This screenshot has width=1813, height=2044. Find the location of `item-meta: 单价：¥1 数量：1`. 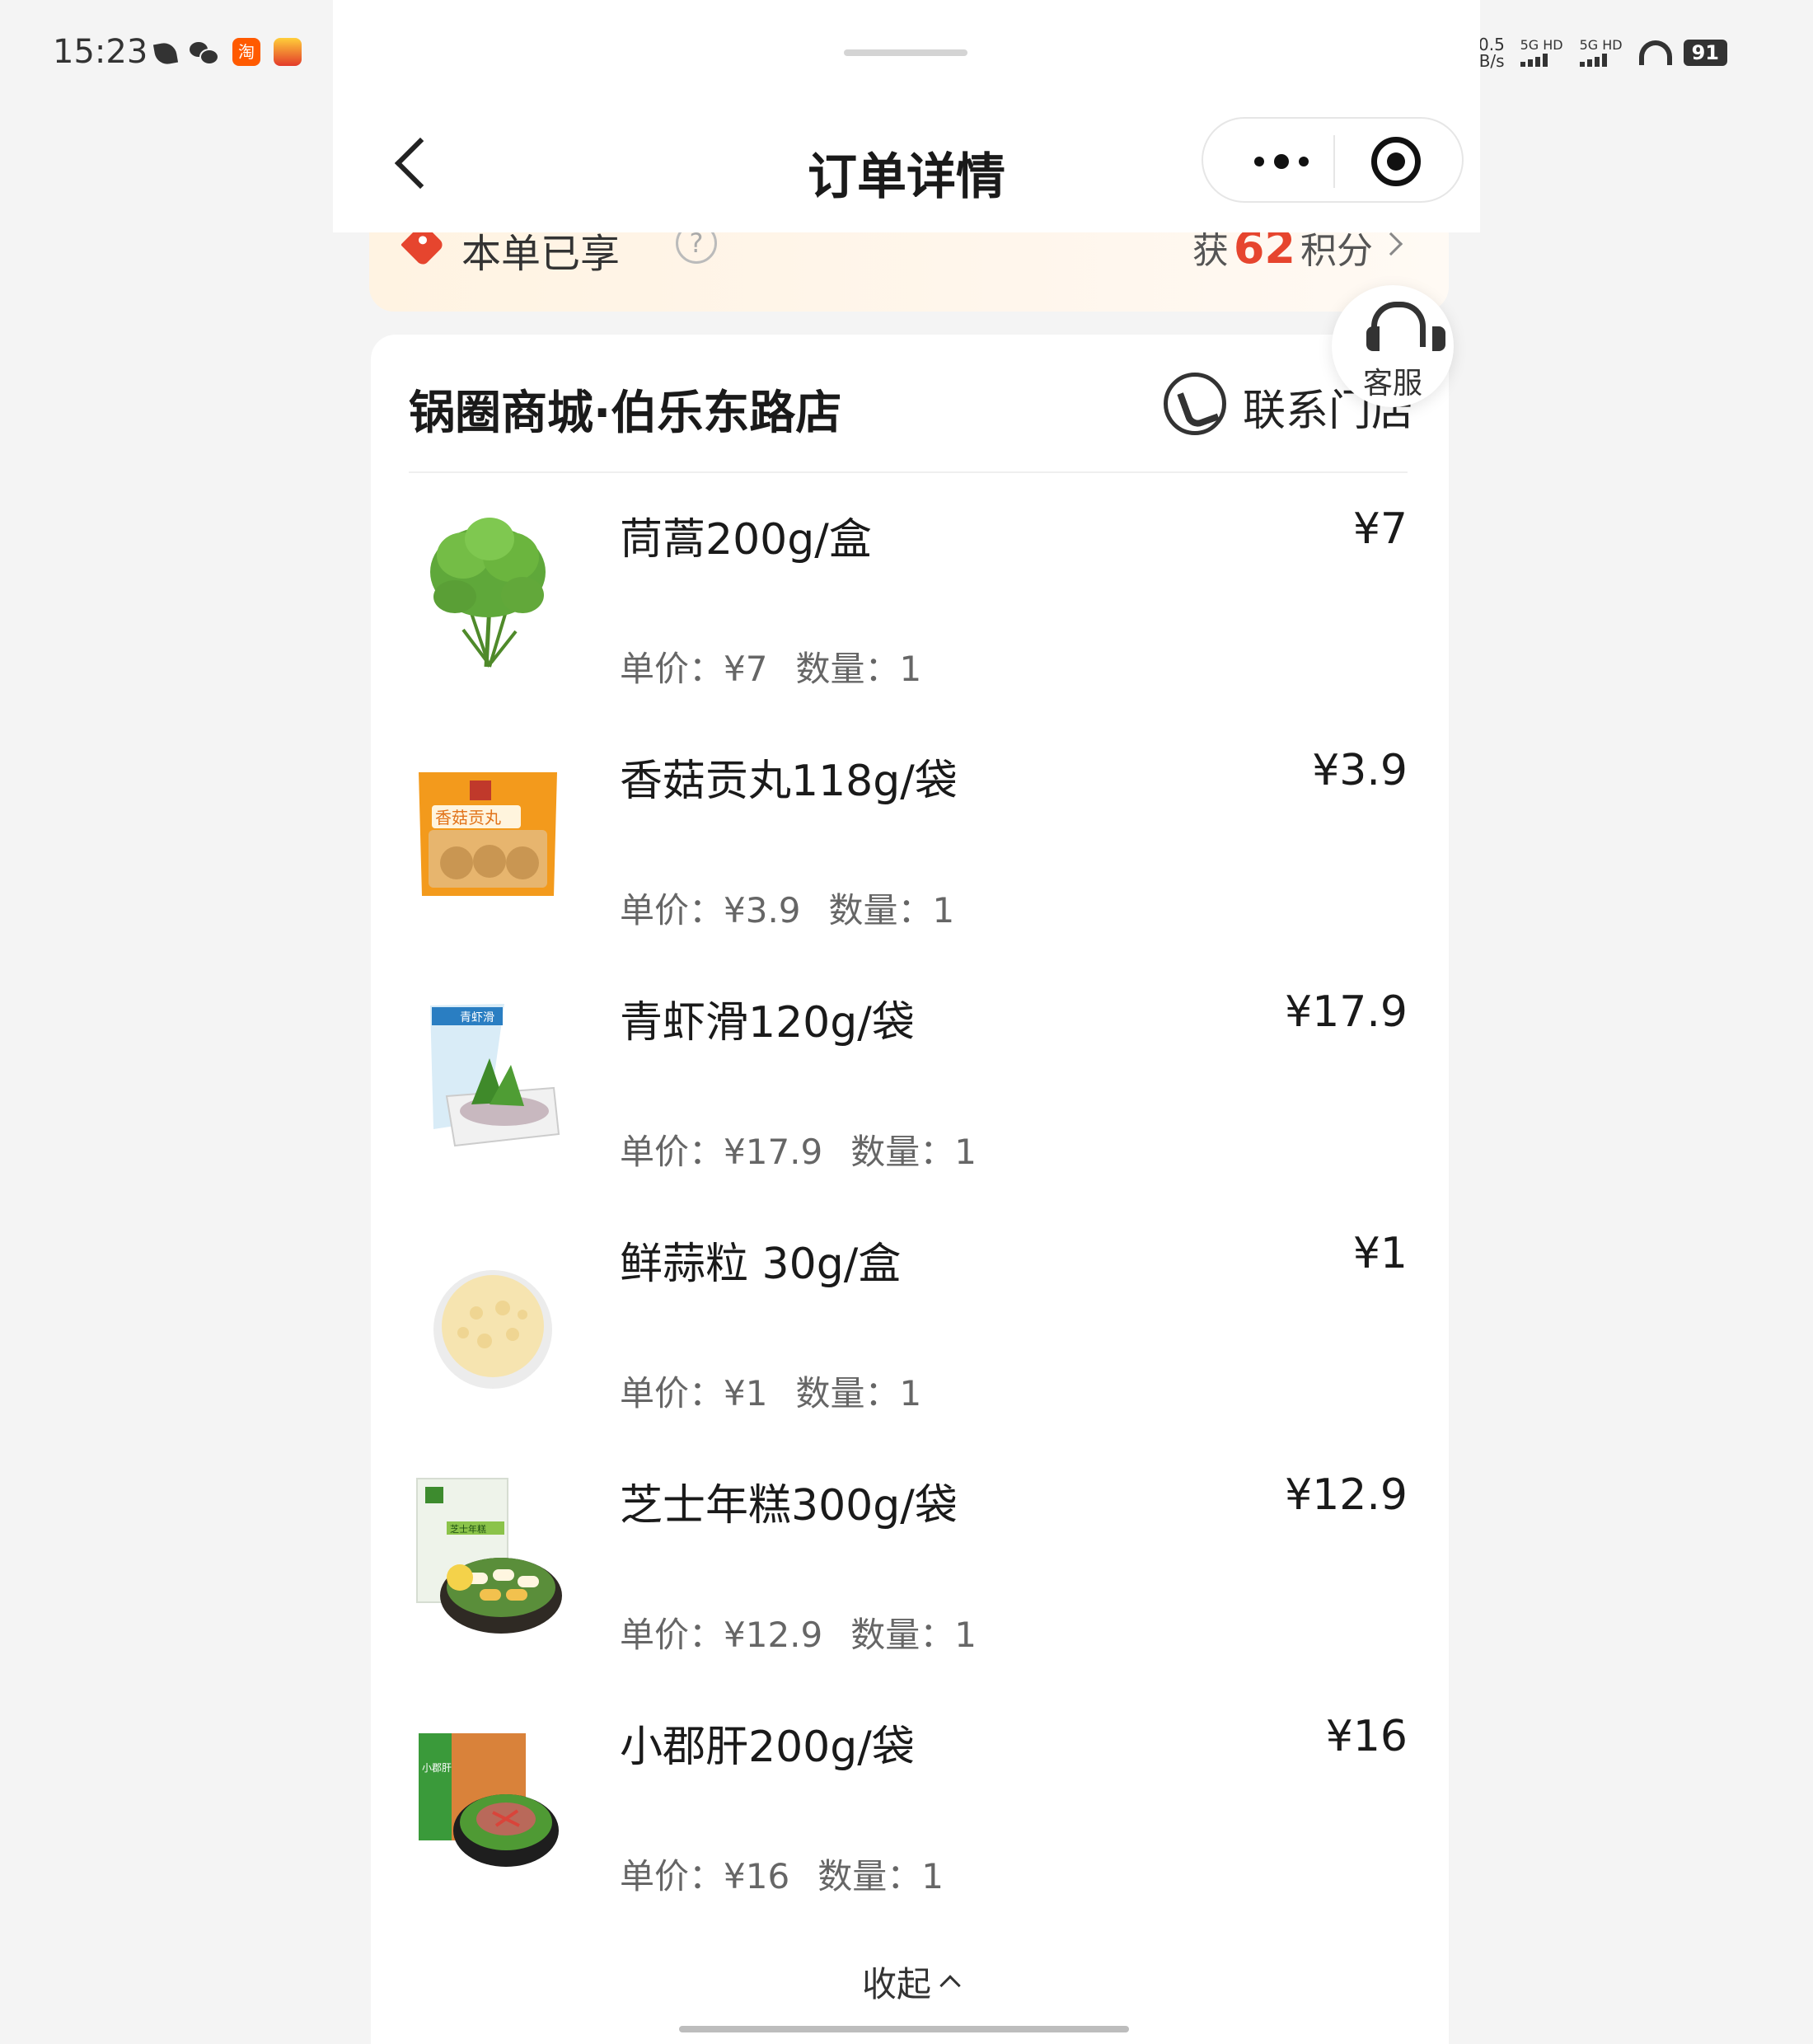

item-meta: 单价：¥1 数量：1 is located at coordinates (770, 1391).